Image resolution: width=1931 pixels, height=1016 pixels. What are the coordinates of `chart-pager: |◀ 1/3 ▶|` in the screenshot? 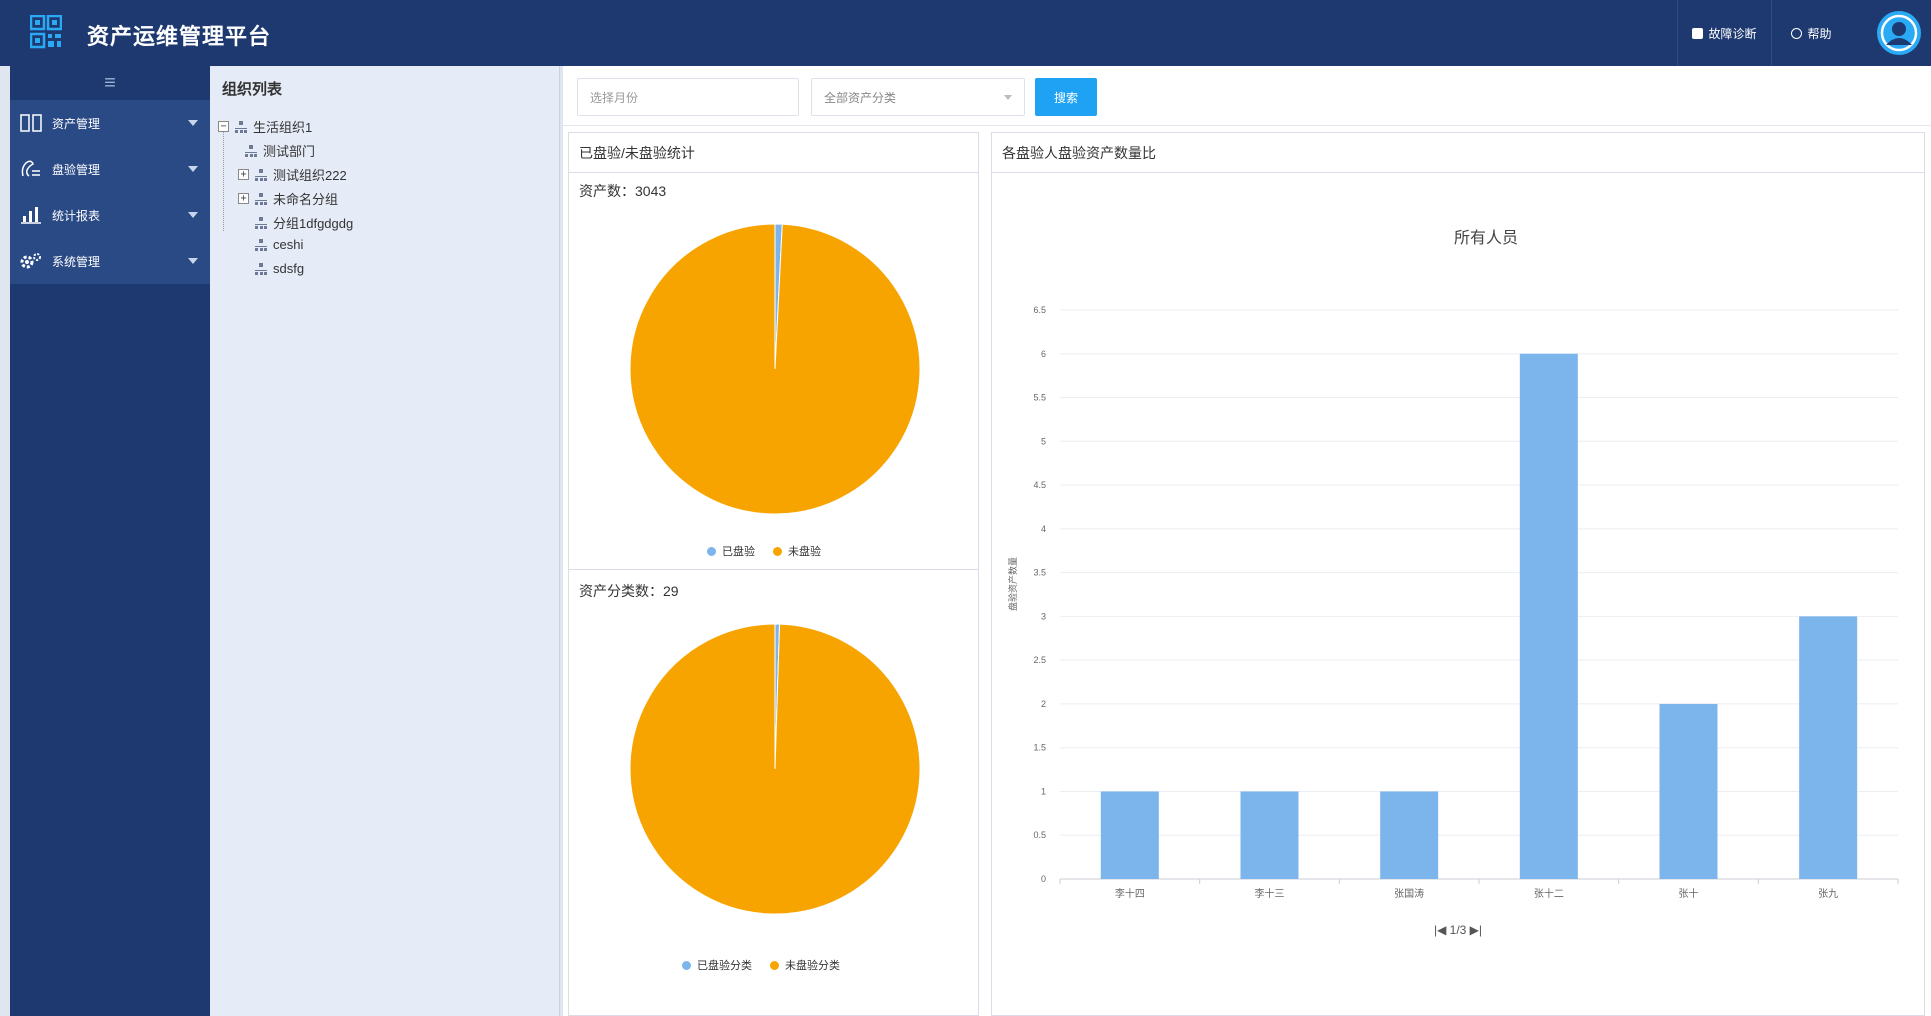 It's located at (1458, 930).